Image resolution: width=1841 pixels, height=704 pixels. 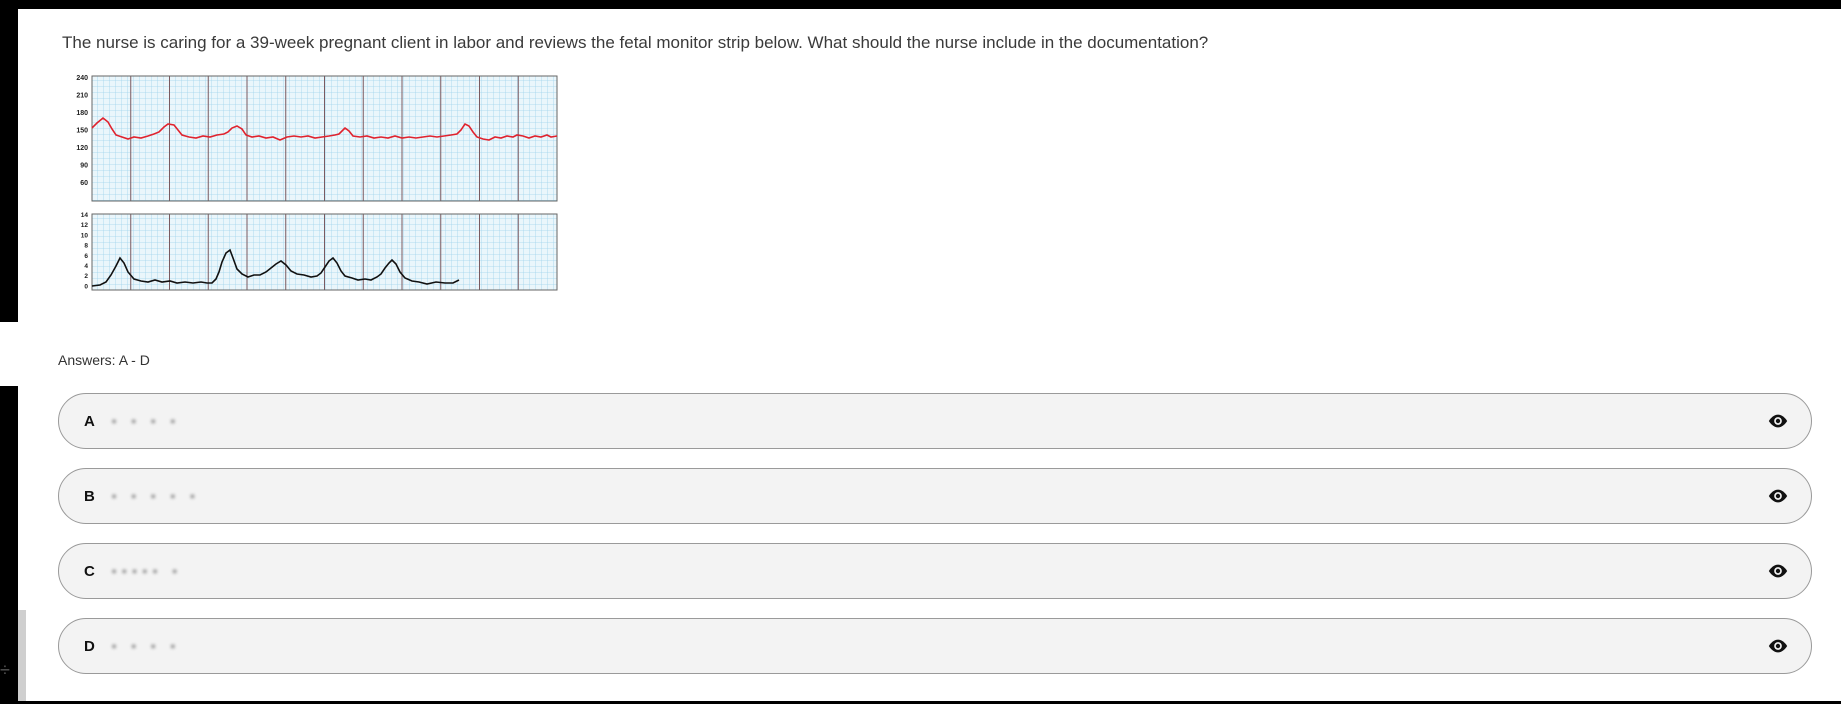 What do you see at coordinates (85, 215) in the screenshot?
I see `tick-label: 14` at bounding box center [85, 215].